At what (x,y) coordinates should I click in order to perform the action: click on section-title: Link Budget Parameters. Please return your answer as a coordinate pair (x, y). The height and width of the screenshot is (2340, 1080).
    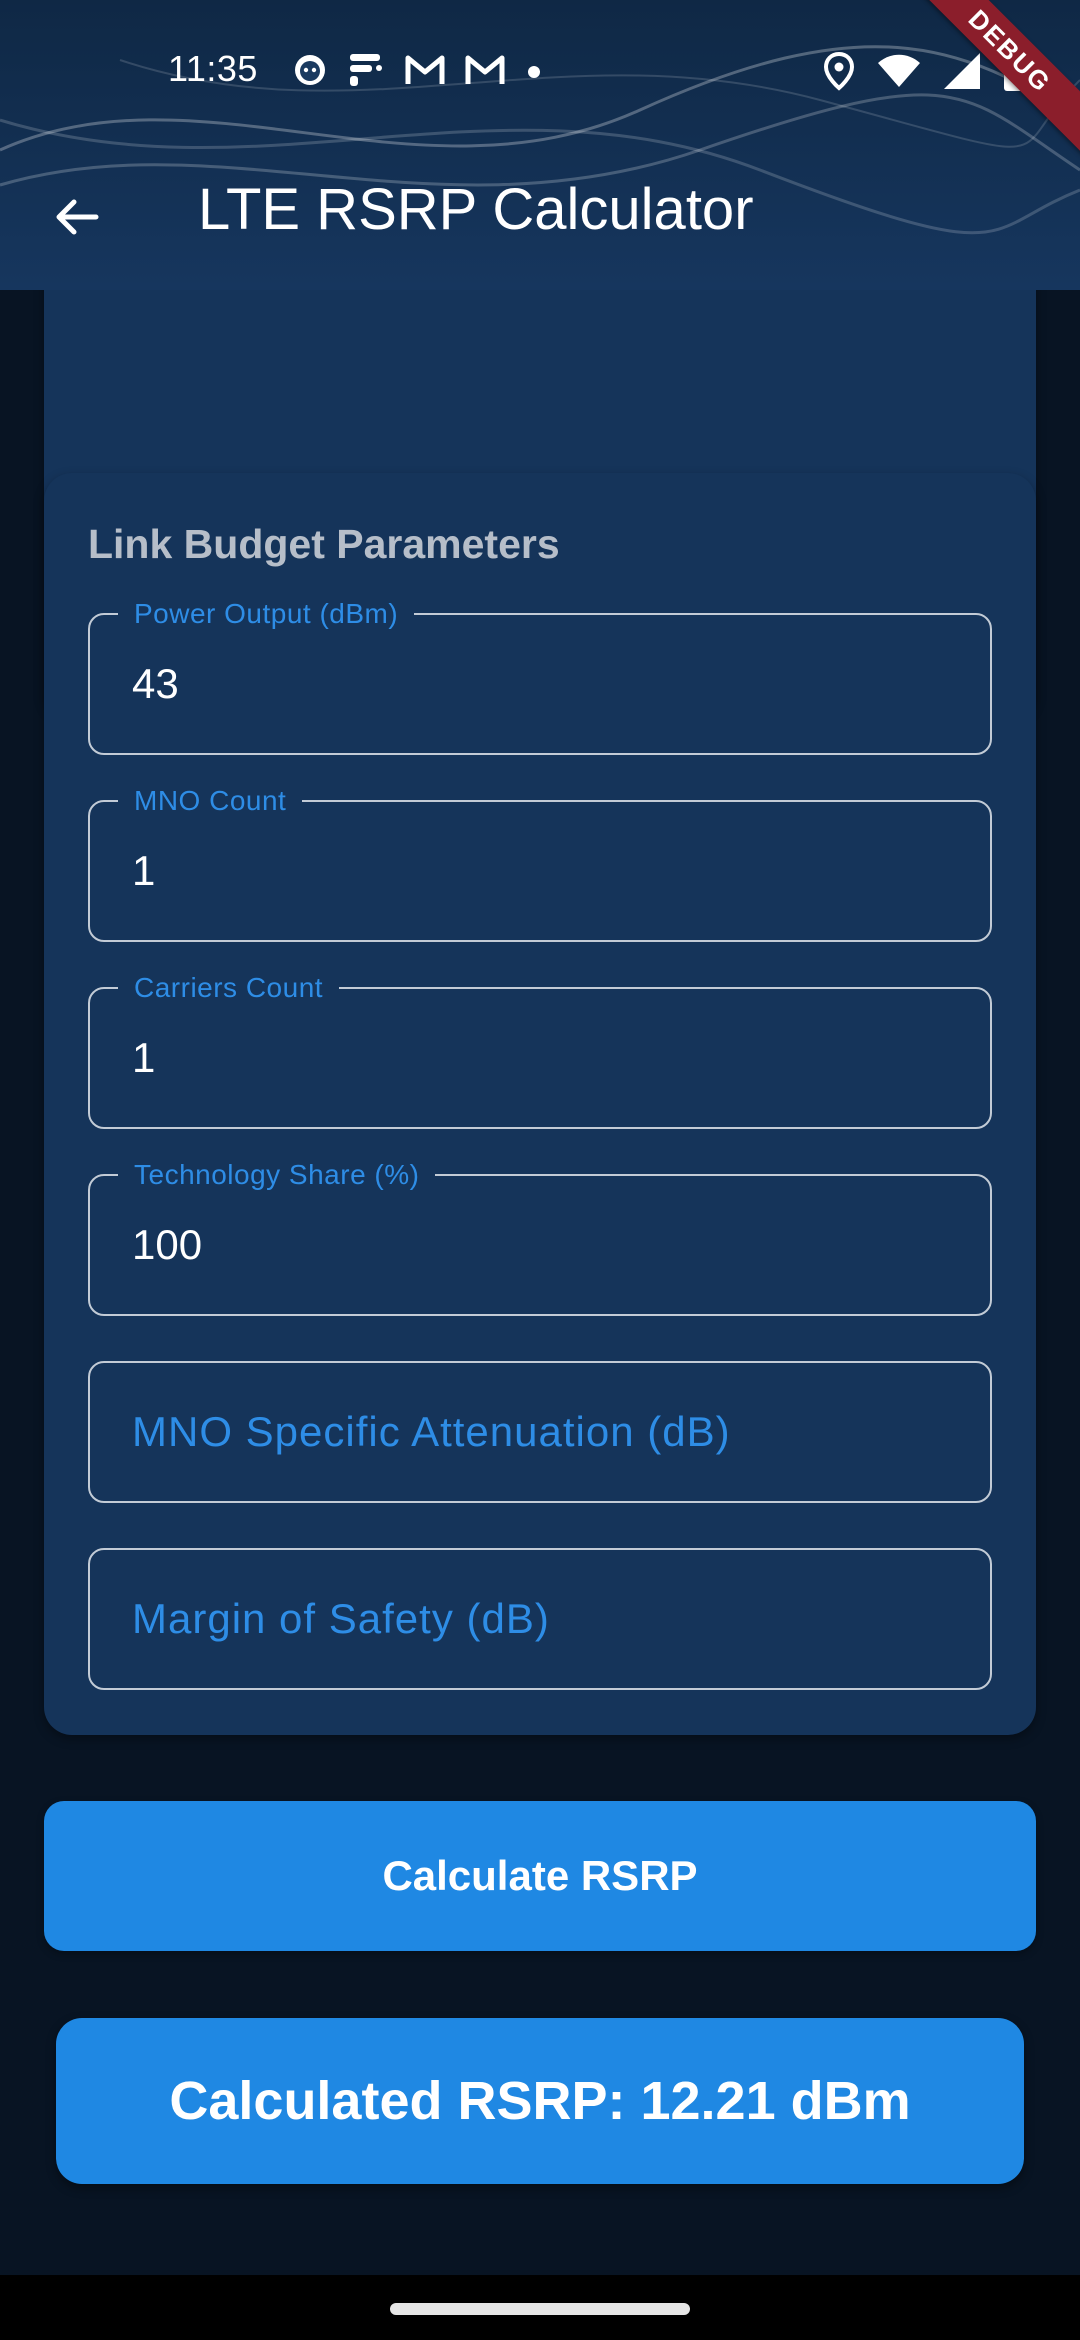
    Looking at the image, I should click on (324, 544).